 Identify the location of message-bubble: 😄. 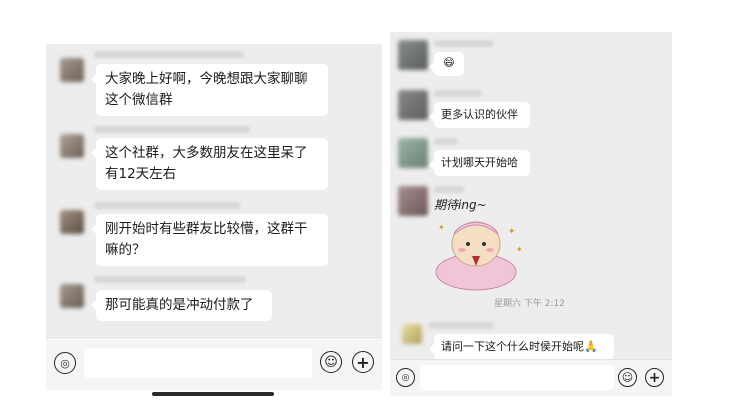
(446, 64).